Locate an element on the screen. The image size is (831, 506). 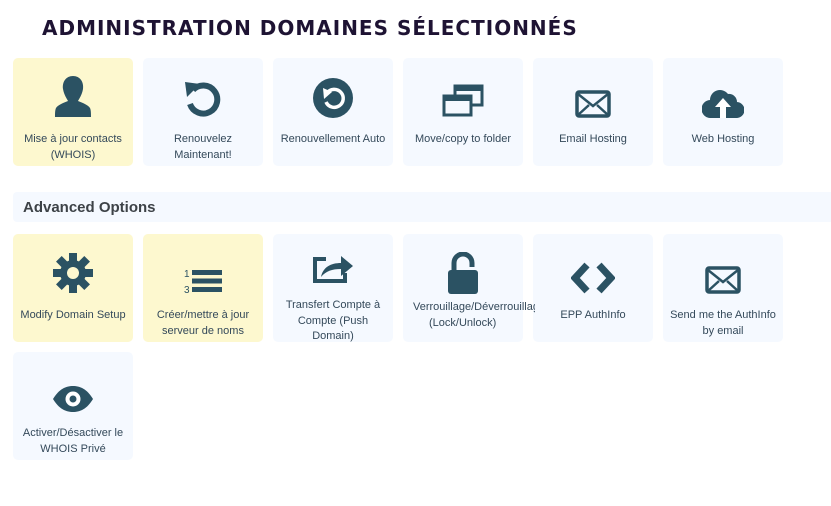
action-label: Créer/mettre à jour serveur de noms is located at coordinates (203, 323).